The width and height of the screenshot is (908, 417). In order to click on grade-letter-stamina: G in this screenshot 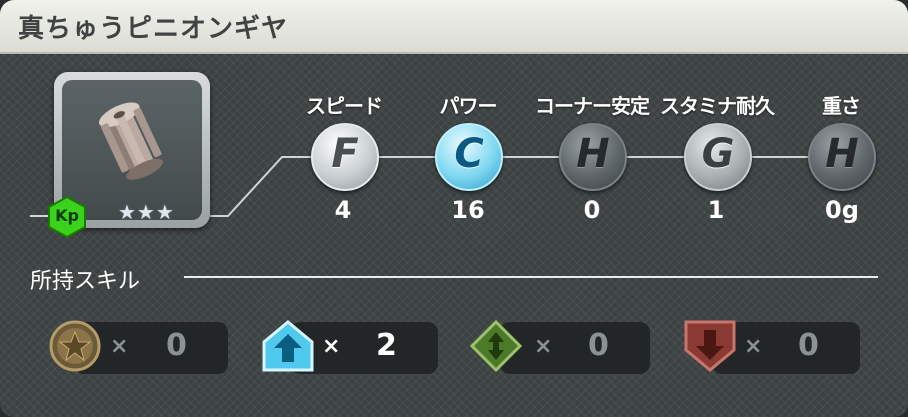, I will do `click(718, 154)`.